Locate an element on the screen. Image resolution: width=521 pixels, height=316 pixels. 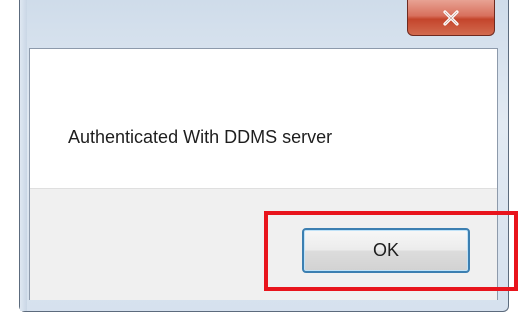
window-frame-edge is located at coordinates (23, 155).